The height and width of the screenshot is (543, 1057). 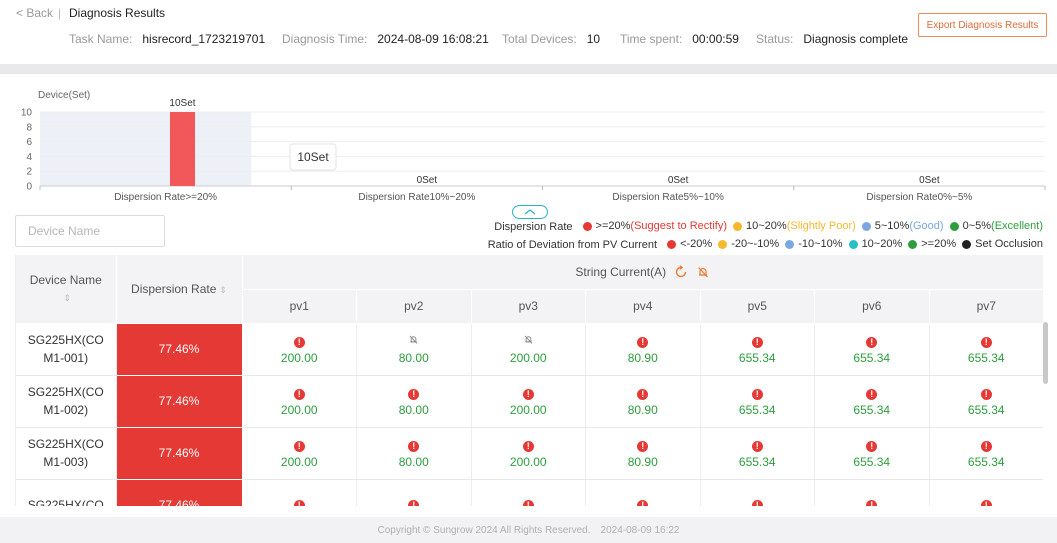 I want to click on refresh-icon, so click(x=681, y=272).